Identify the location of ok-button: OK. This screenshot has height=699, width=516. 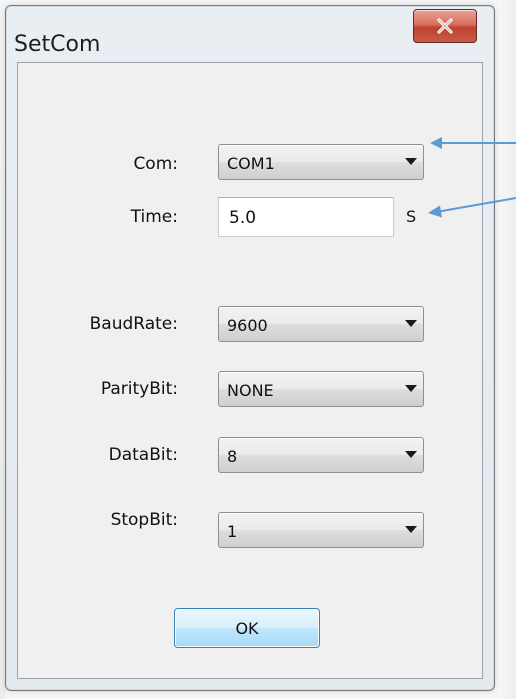
(247, 628).